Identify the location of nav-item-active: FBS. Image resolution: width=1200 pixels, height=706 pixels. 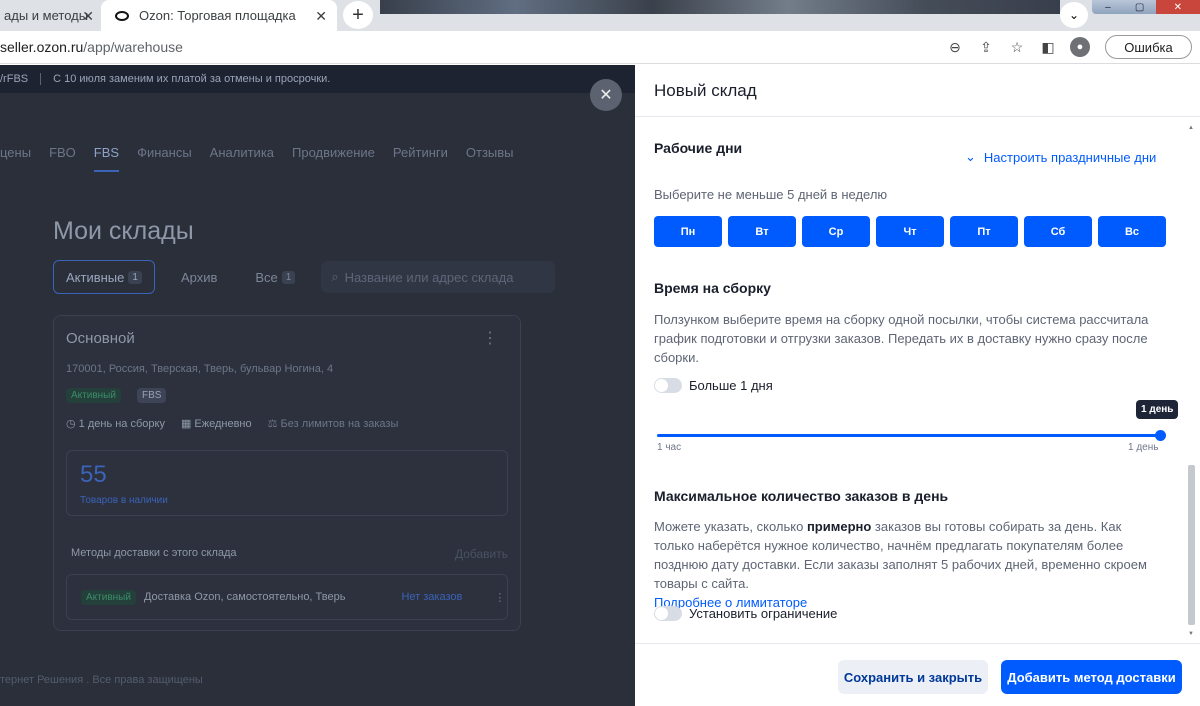
(106, 158).